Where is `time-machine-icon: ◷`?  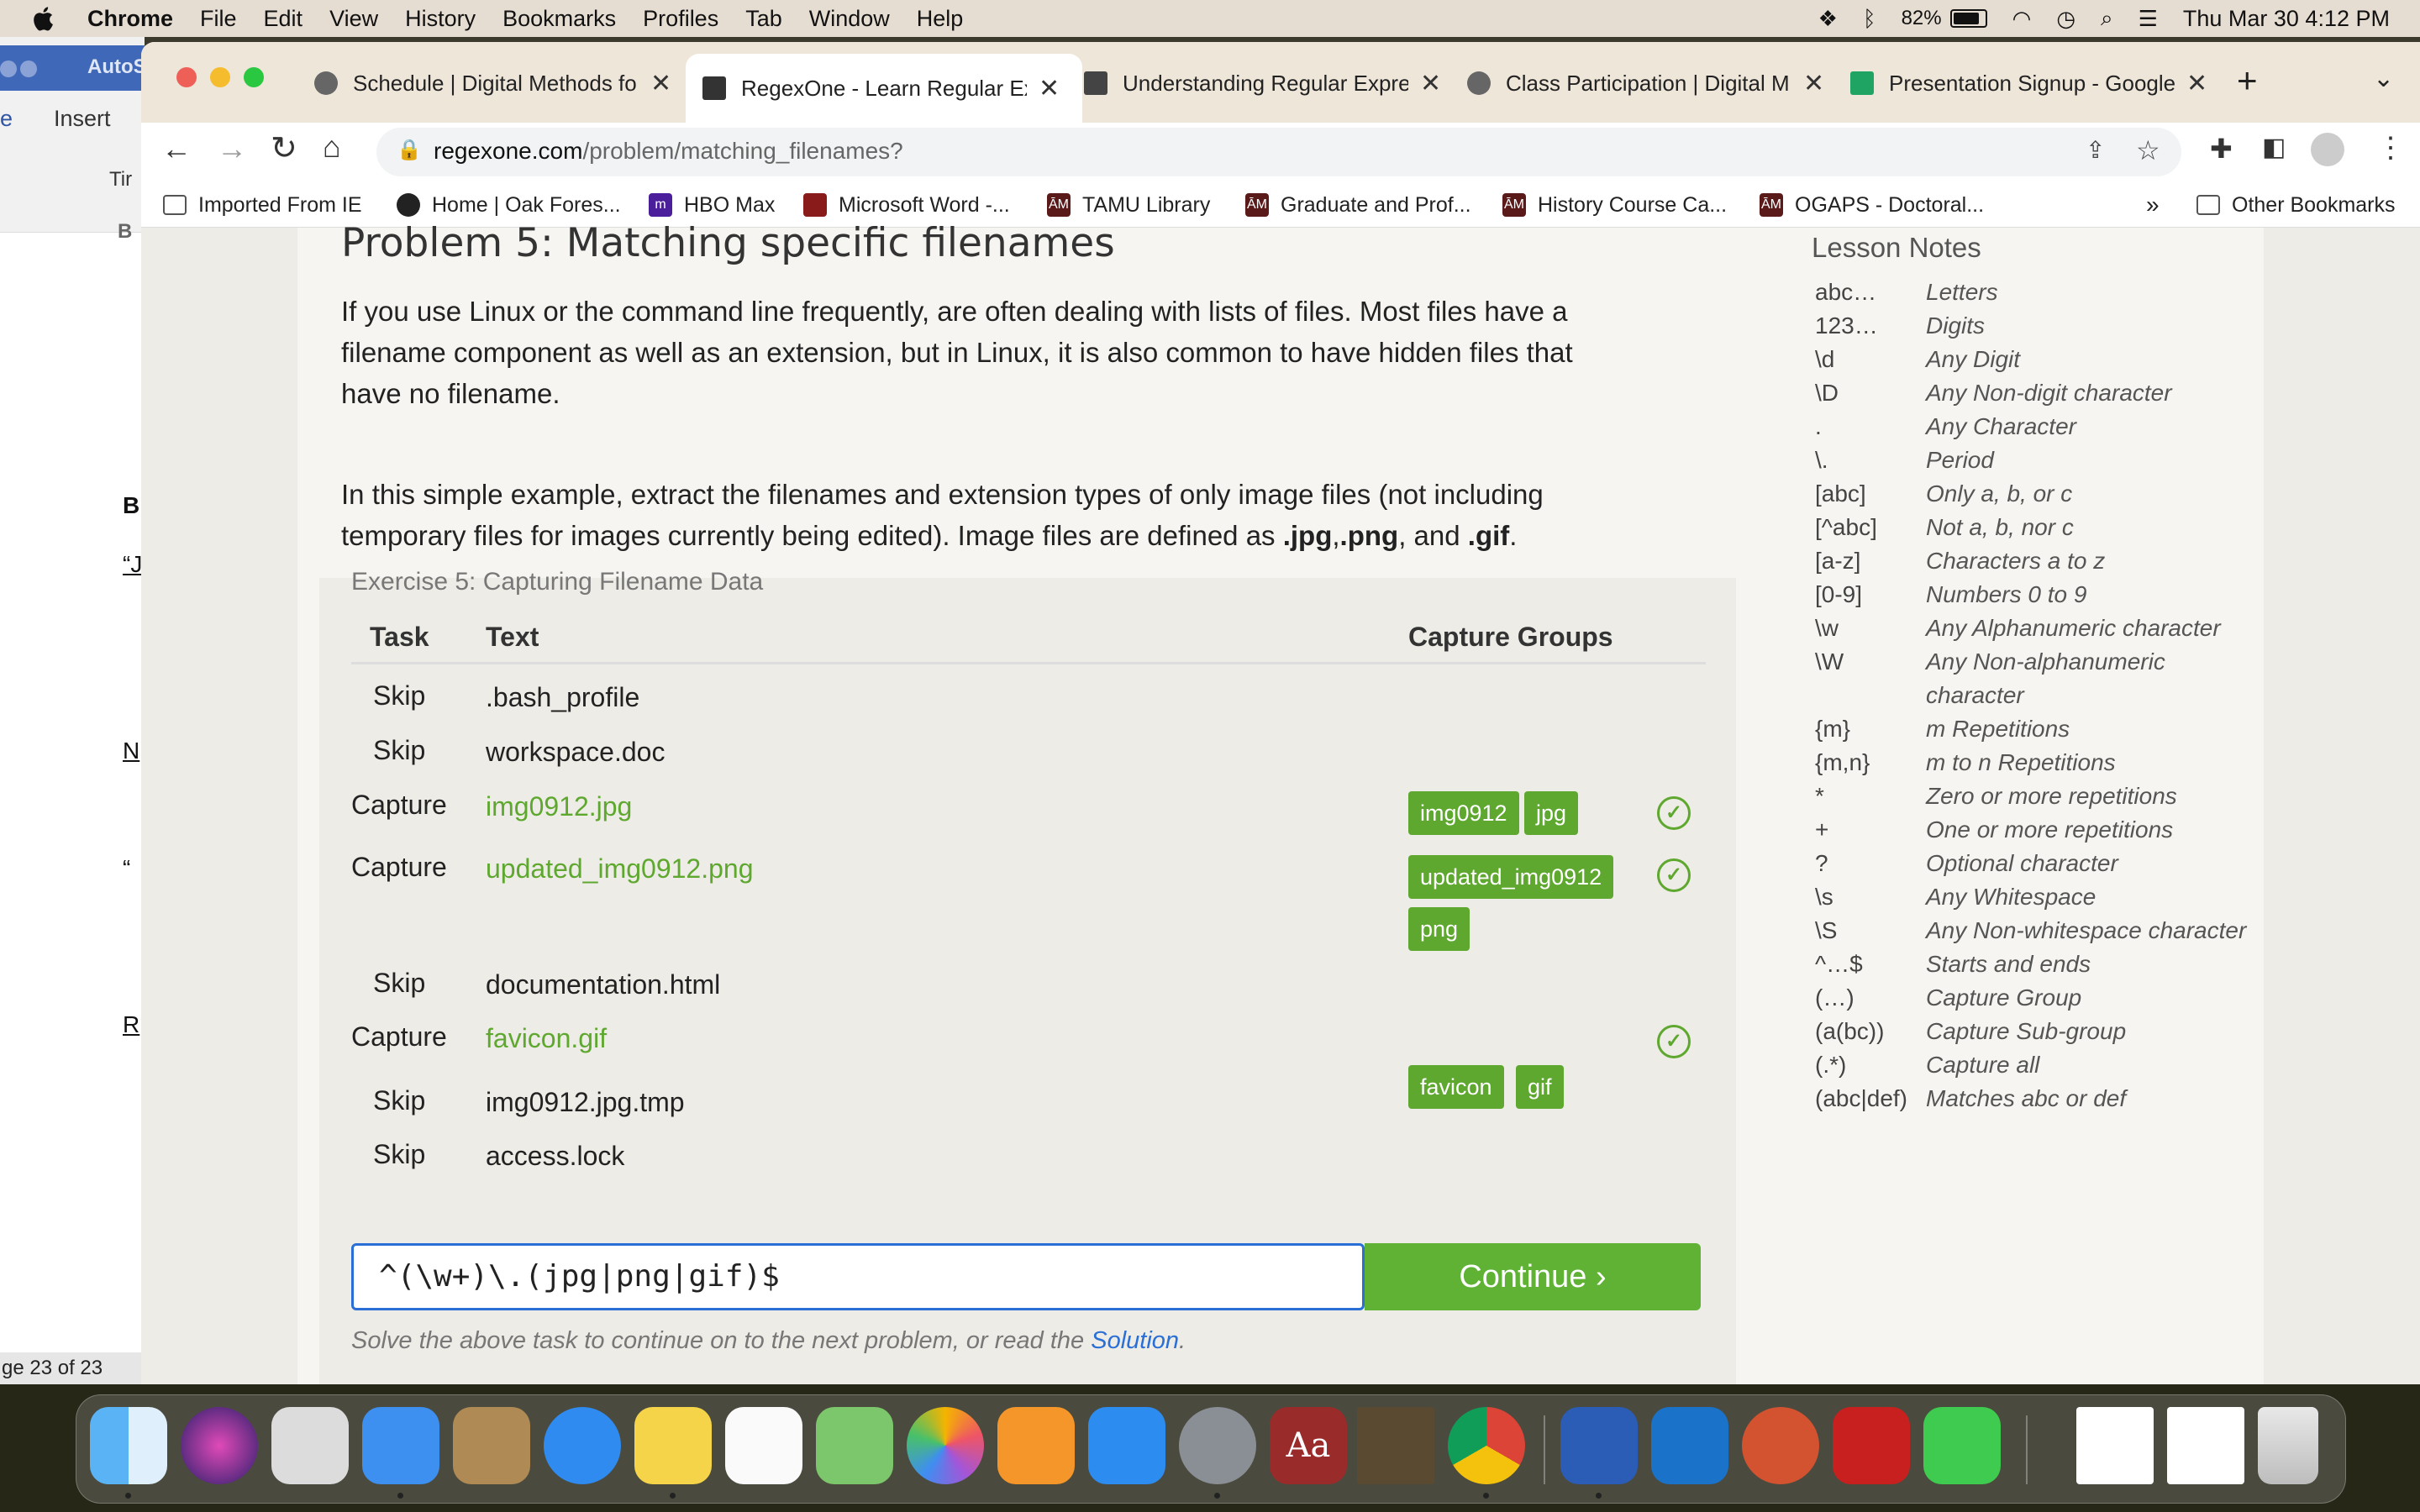 time-machine-icon: ◷ is located at coordinates (2065, 19).